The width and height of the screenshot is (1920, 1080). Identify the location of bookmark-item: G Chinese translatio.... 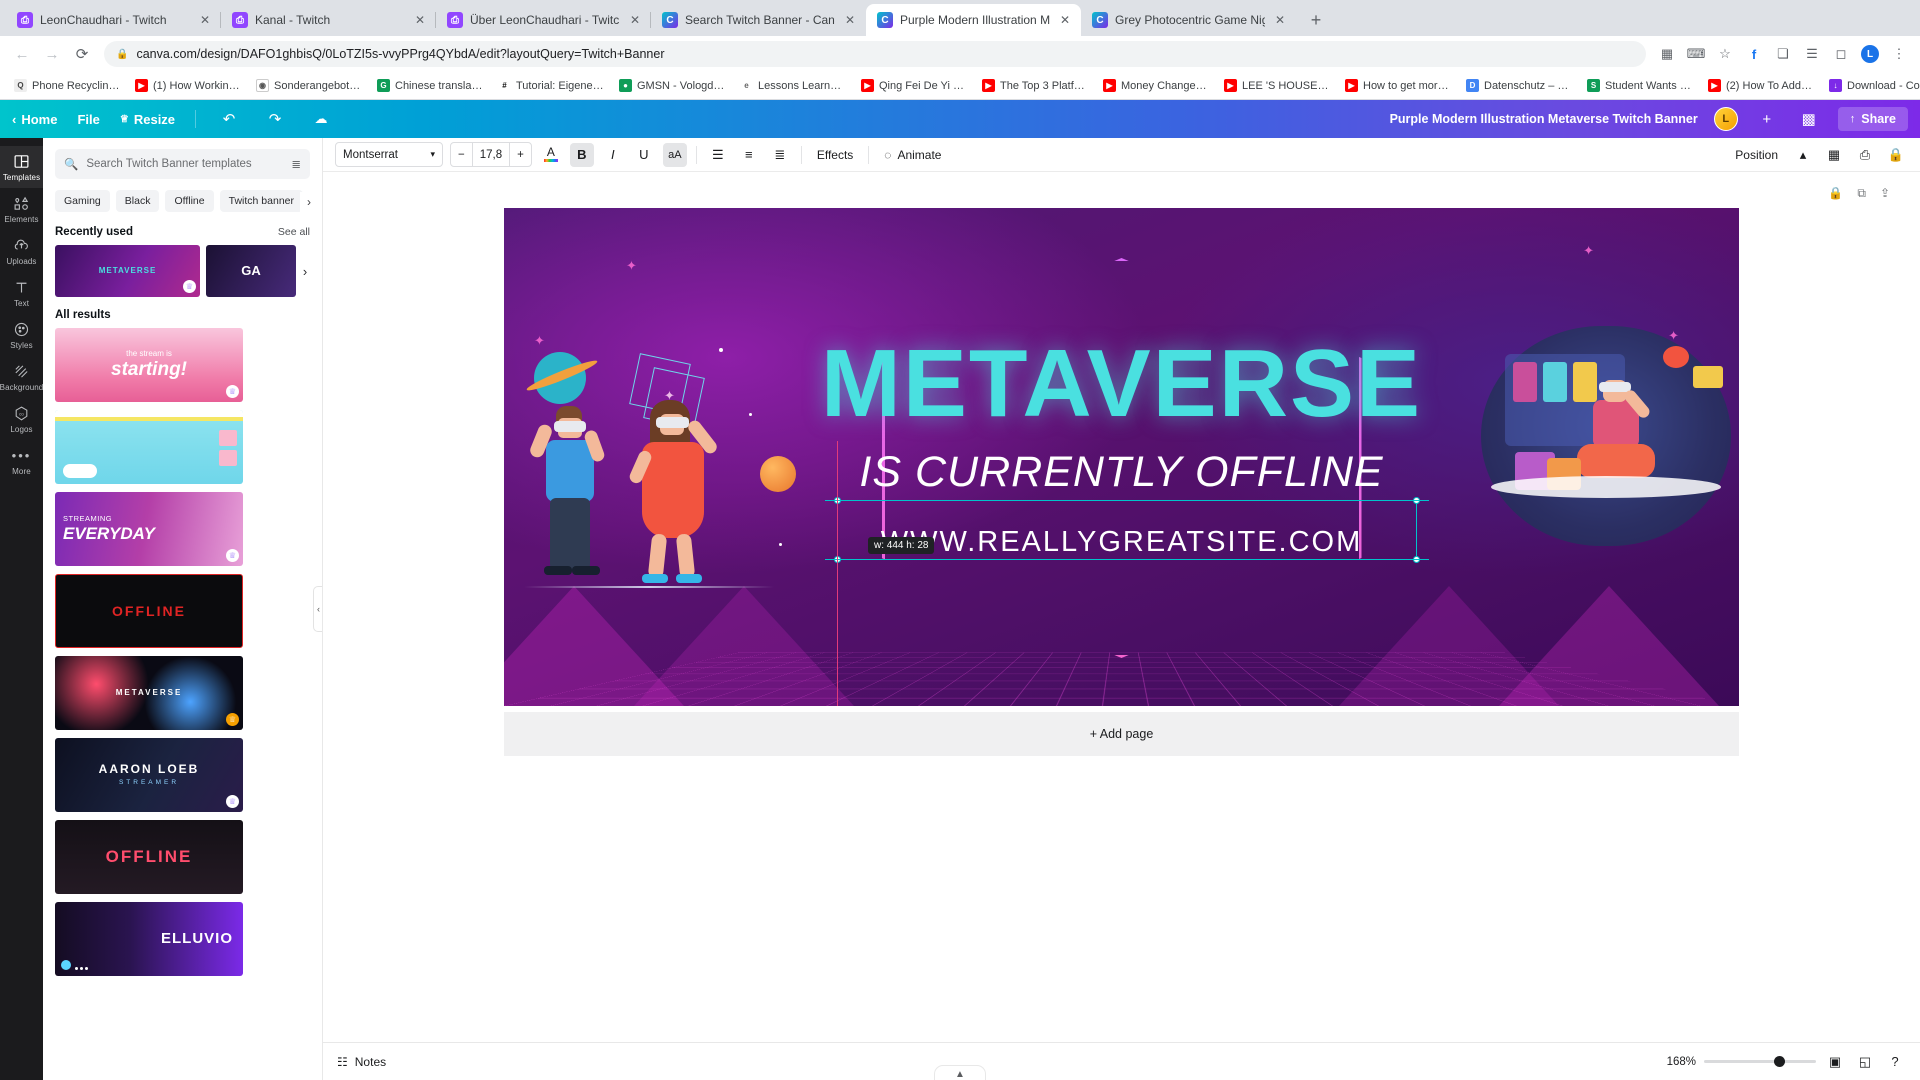
(430, 85).